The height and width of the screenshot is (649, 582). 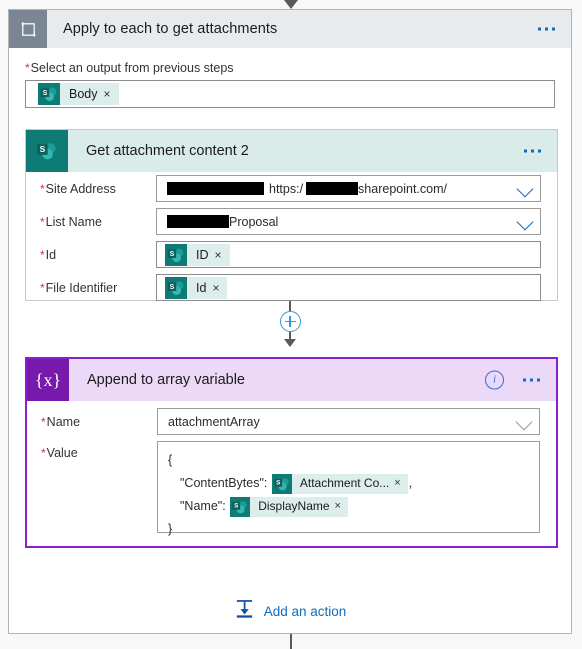 What do you see at coordinates (224, 483) in the screenshot?
I see `json-key-contentbytes: "ContentBytes":` at bounding box center [224, 483].